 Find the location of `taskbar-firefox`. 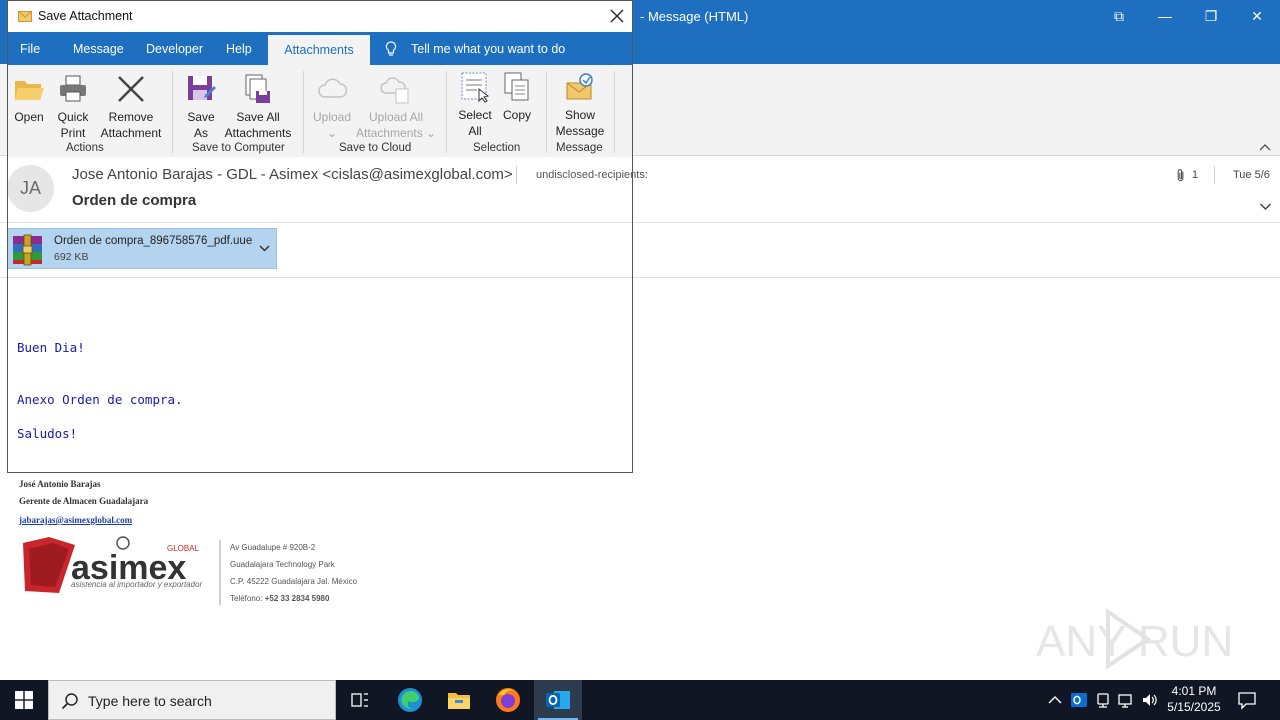

taskbar-firefox is located at coordinates (508, 700).